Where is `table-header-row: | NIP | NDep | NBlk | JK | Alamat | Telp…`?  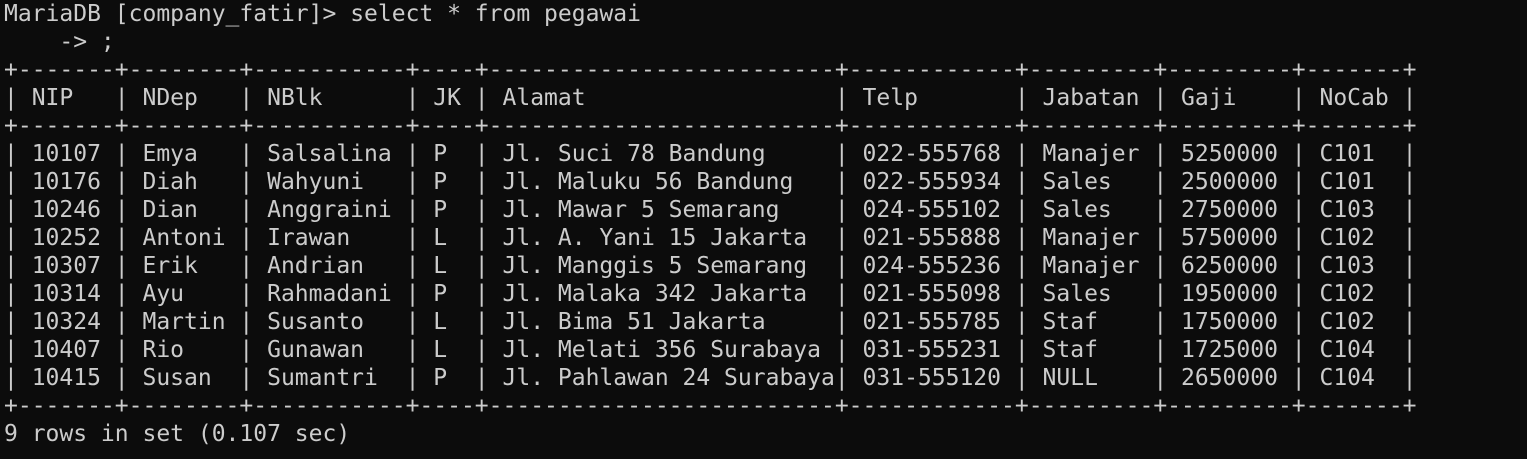 table-header-row: | NIP | NDep | NBlk | JK | Alamat | Telp… is located at coordinates (710, 98).